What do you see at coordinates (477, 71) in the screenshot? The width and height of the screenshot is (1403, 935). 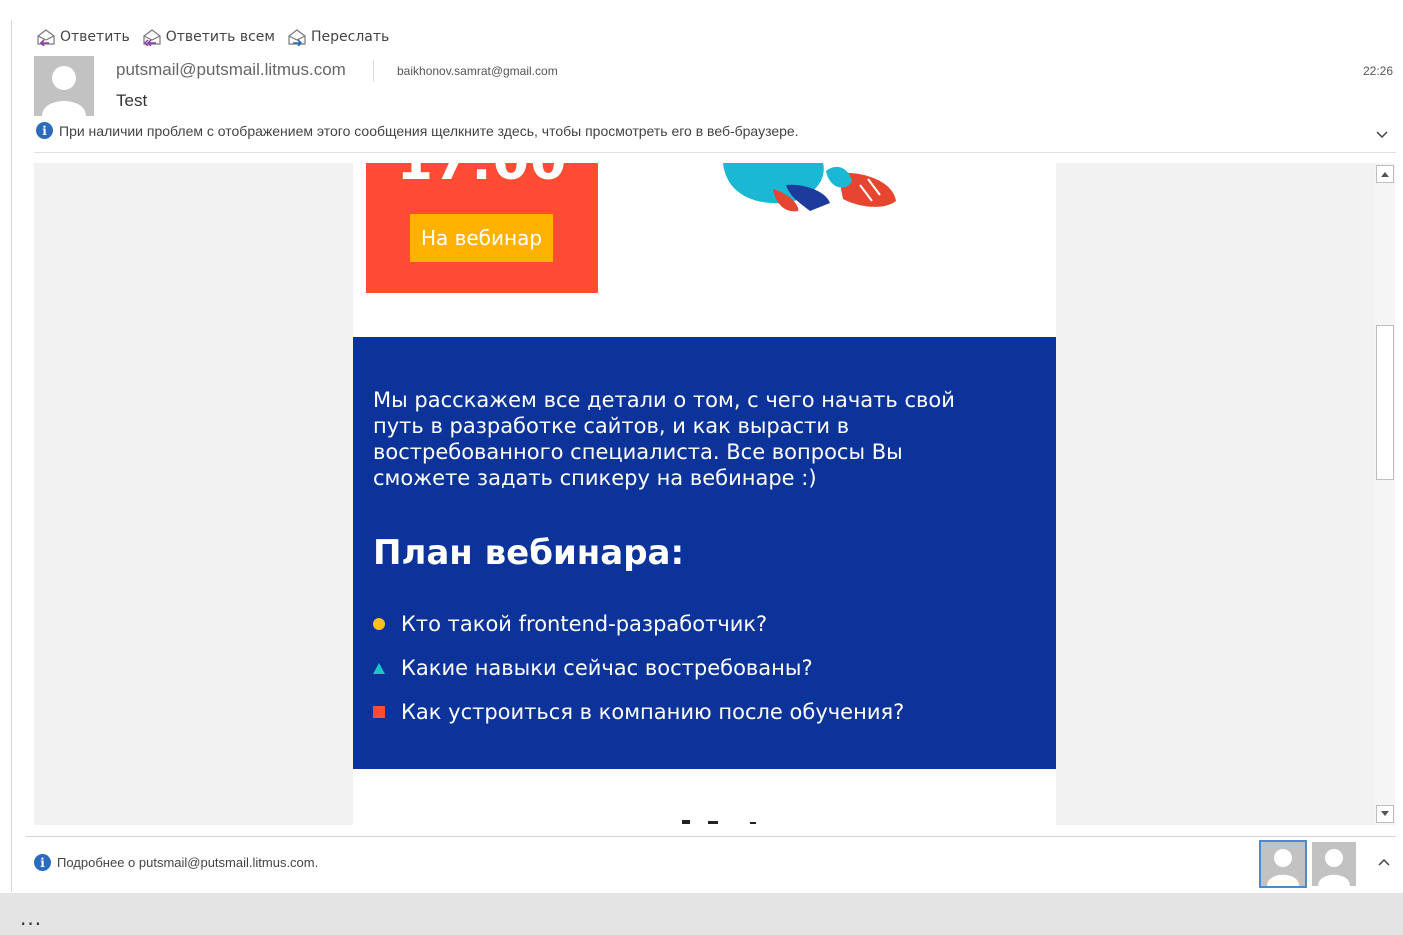 I see `recipient-address: baikhonov.samrat@gmail.com` at bounding box center [477, 71].